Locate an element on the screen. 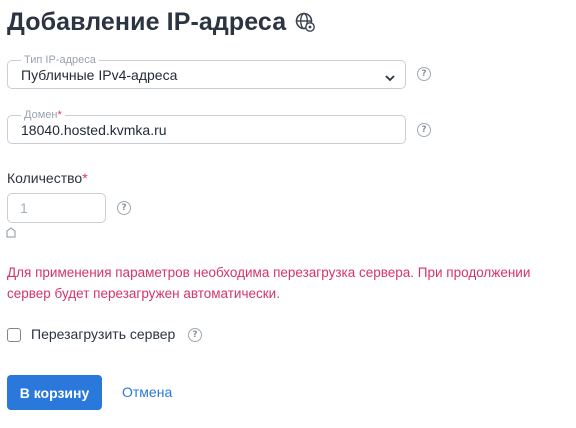  domain-field: Домен* 18040.hosted.kvmka.ru is located at coordinates (206, 126).